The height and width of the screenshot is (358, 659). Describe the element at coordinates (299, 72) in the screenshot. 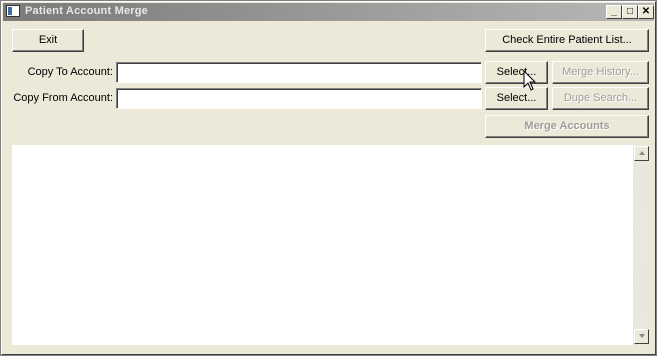

I see `copy-to-account-field` at that location.